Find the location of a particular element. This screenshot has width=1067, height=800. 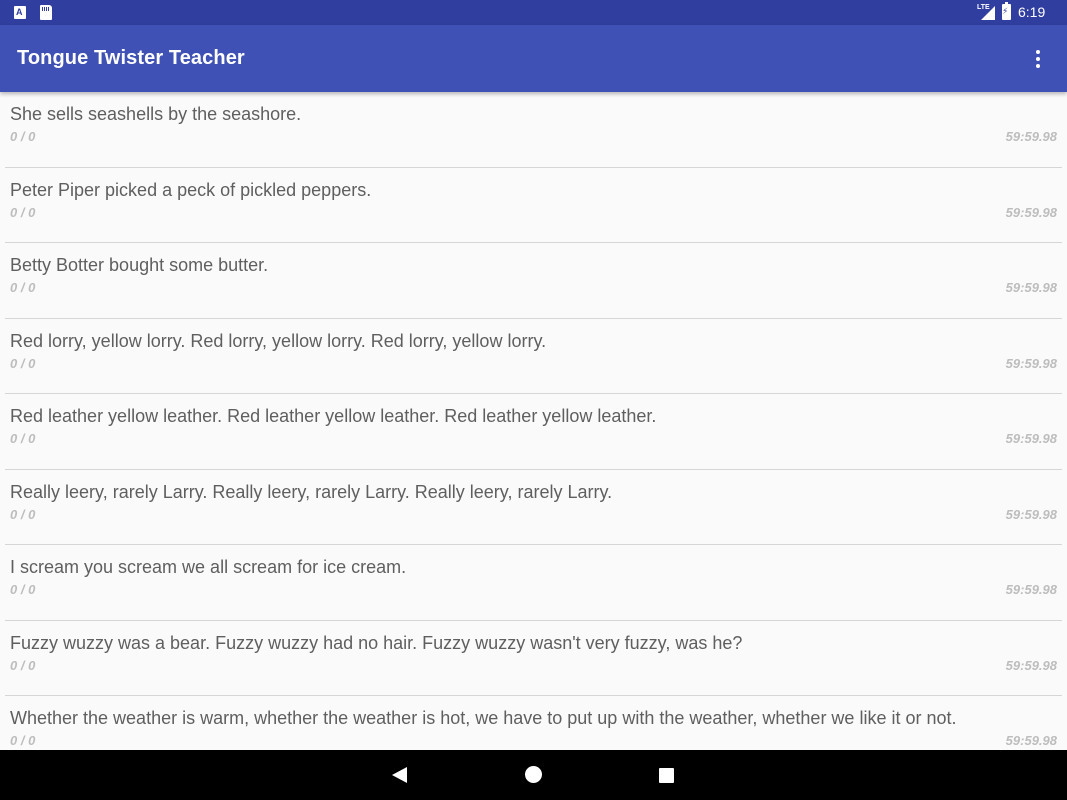

twister-text: Betty Botter bought some butter. is located at coordinates (139, 265).